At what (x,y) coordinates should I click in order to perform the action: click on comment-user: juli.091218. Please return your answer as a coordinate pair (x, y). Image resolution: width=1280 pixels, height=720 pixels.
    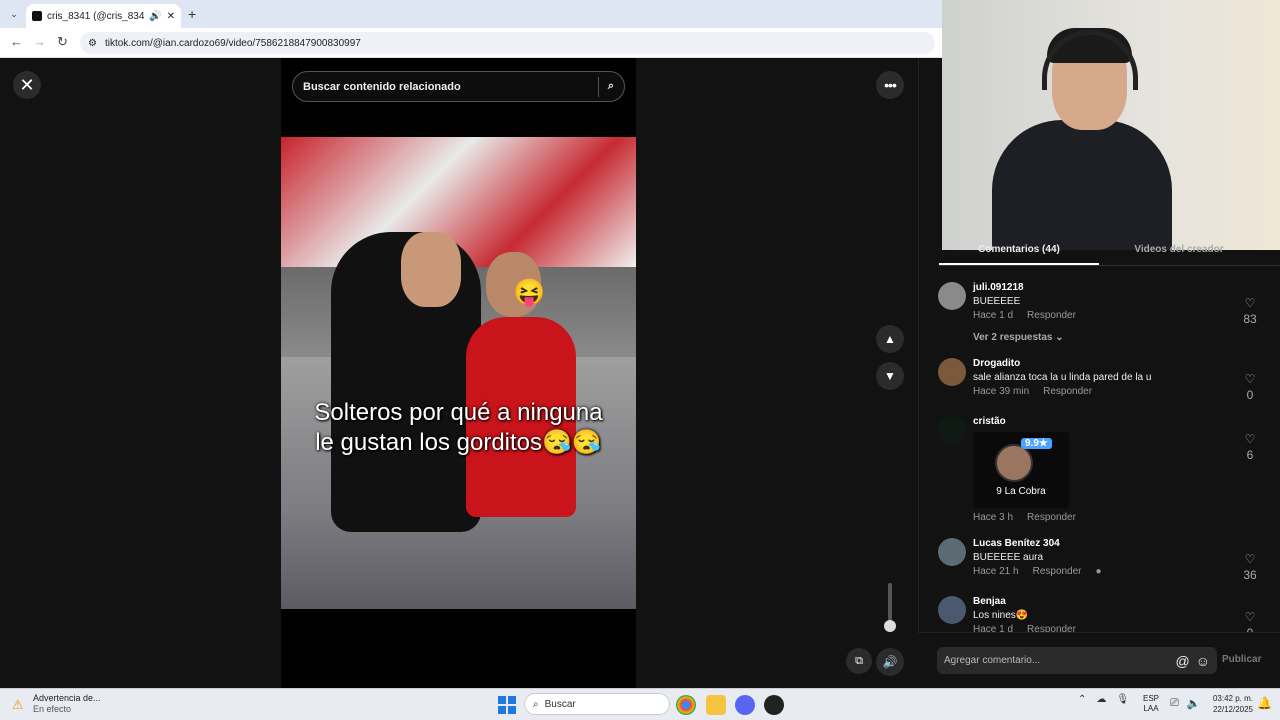
    Looking at the image, I should click on (998, 287).